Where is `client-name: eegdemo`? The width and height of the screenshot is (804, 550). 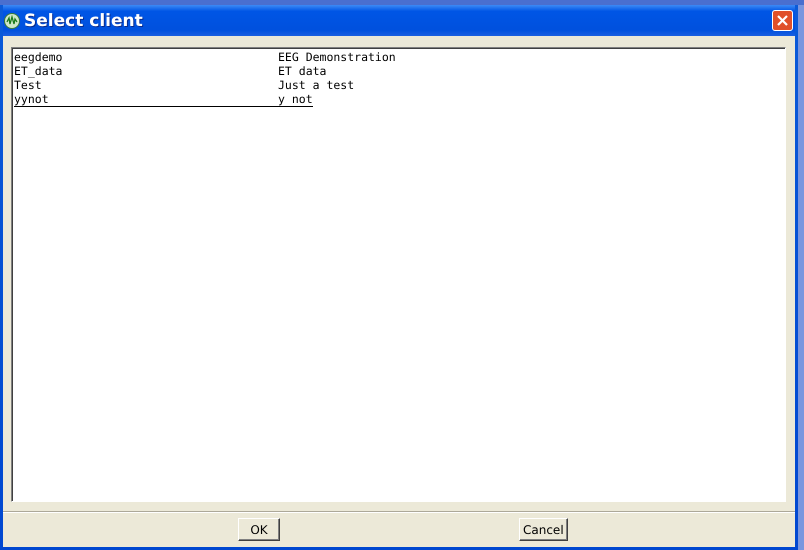
client-name: eegdemo is located at coordinates (39, 57).